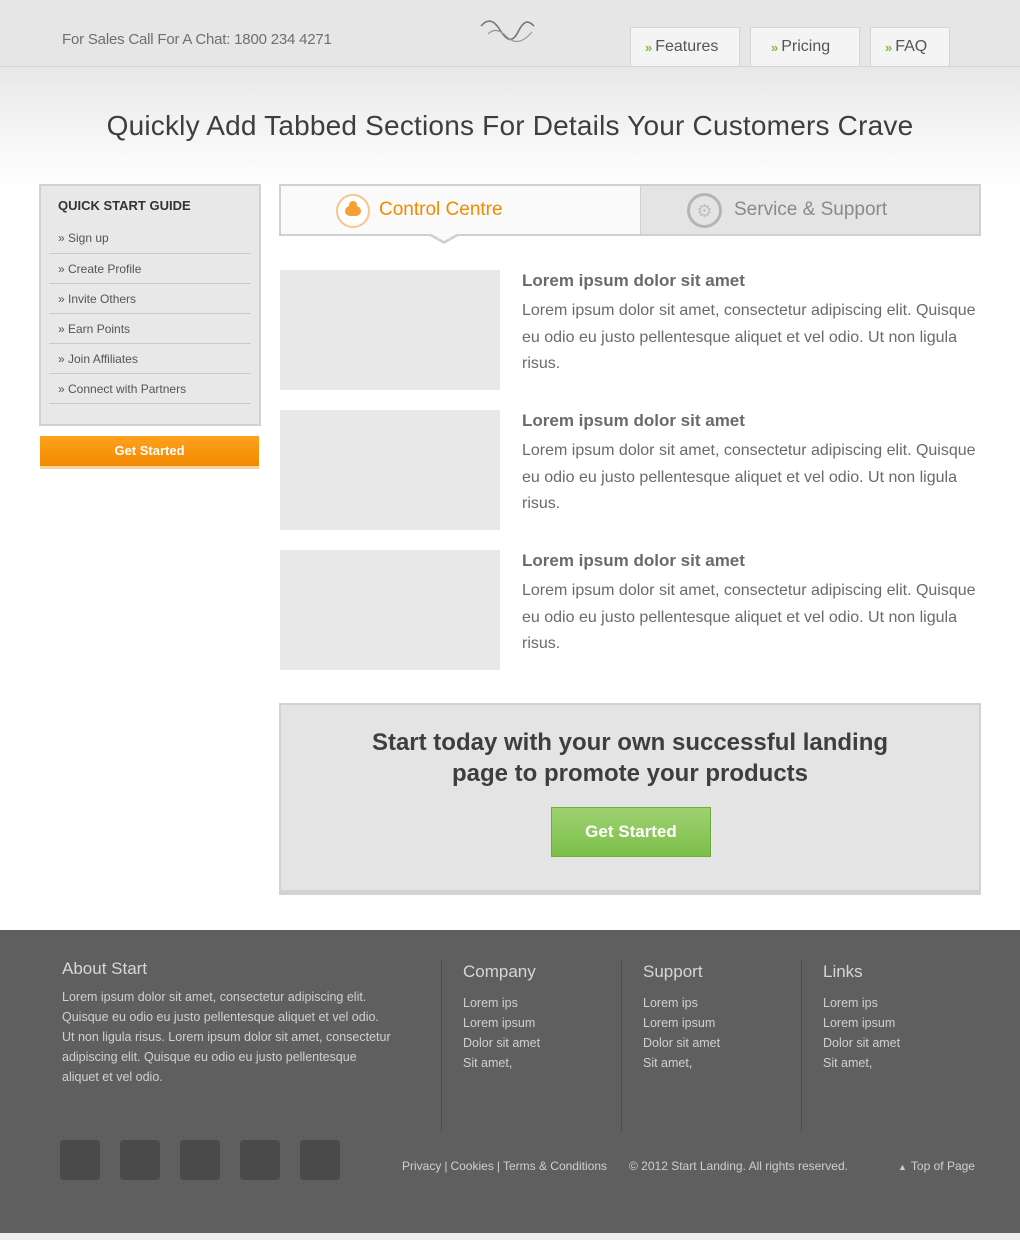  Describe the element at coordinates (150, 299) in the screenshot. I see `guide-item-invite-others: » Invite Others` at that location.